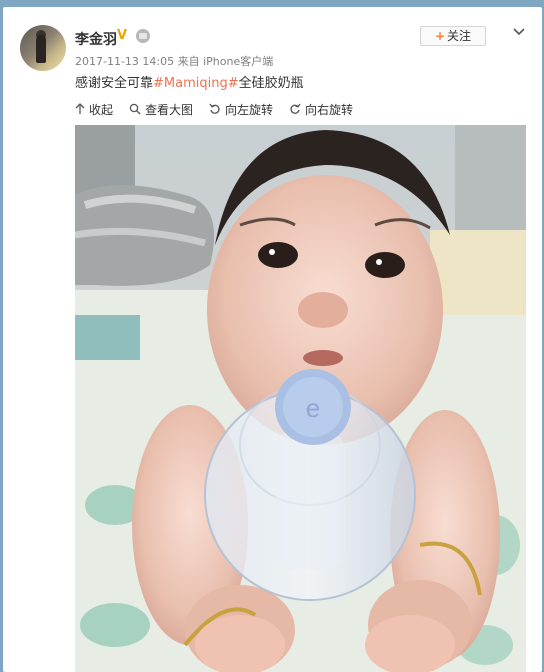 The width and height of the screenshot is (544, 672). I want to click on post-source: 来自 iPhone客户端, so click(225, 61).